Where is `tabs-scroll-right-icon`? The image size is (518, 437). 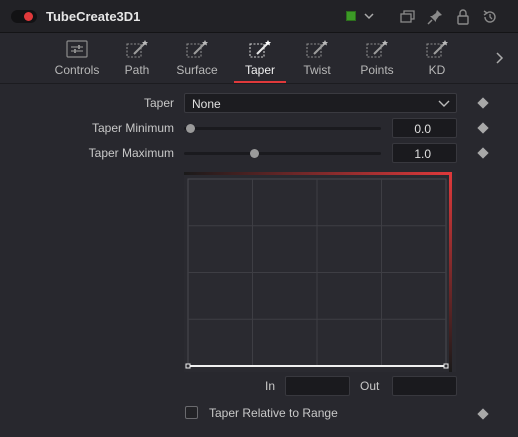
tabs-scroll-right-icon is located at coordinates (499, 58).